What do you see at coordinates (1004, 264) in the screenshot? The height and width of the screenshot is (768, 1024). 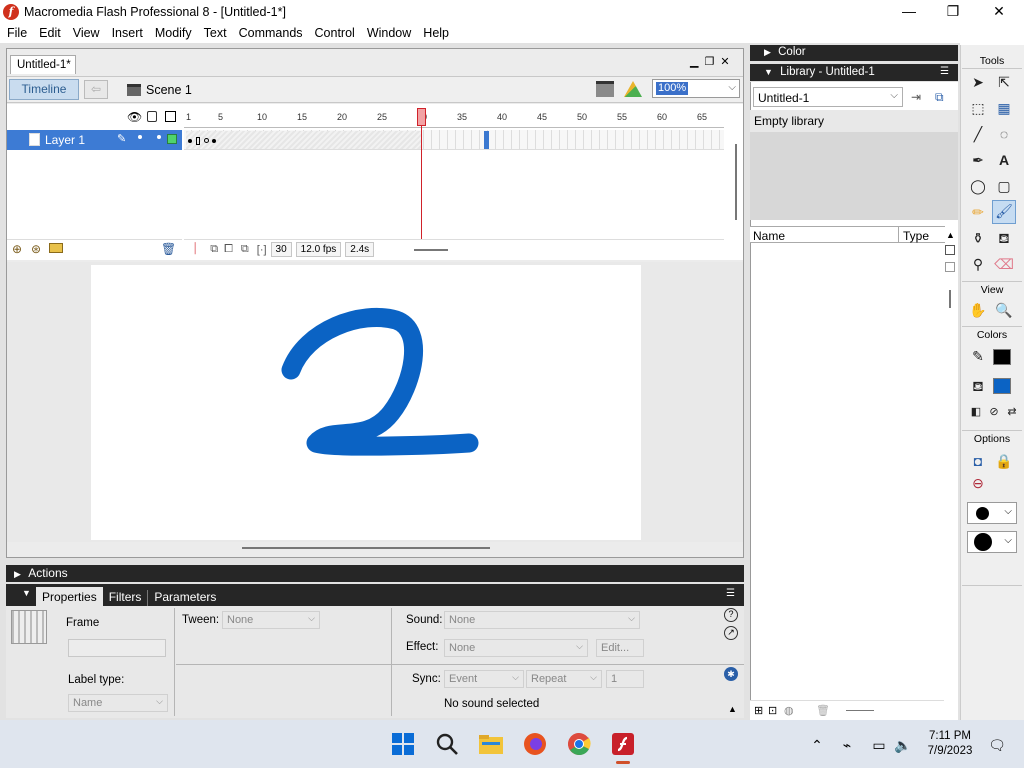 I see `eraser-tool-icon: ⌫` at bounding box center [1004, 264].